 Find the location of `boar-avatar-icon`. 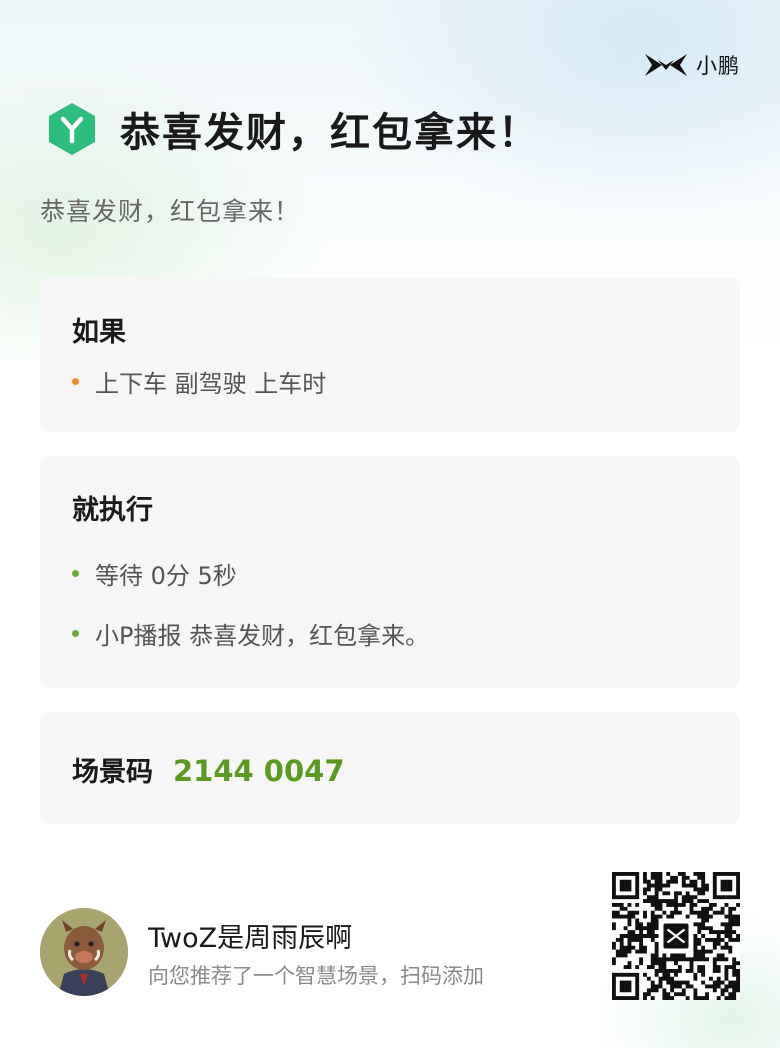

boar-avatar-icon is located at coordinates (84, 952).